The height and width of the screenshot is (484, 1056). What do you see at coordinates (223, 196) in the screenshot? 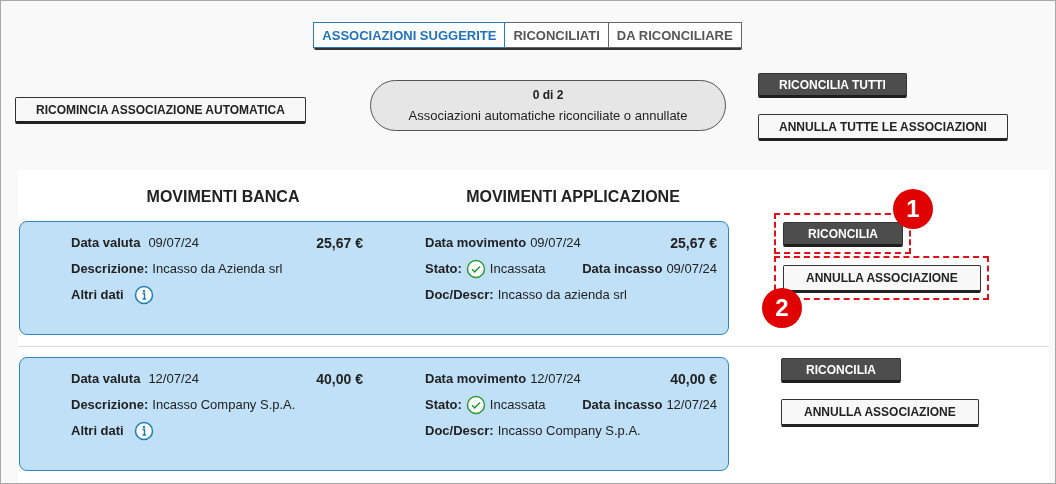
I see `column-heading: MOVIMENTI BANCA` at bounding box center [223, 196].